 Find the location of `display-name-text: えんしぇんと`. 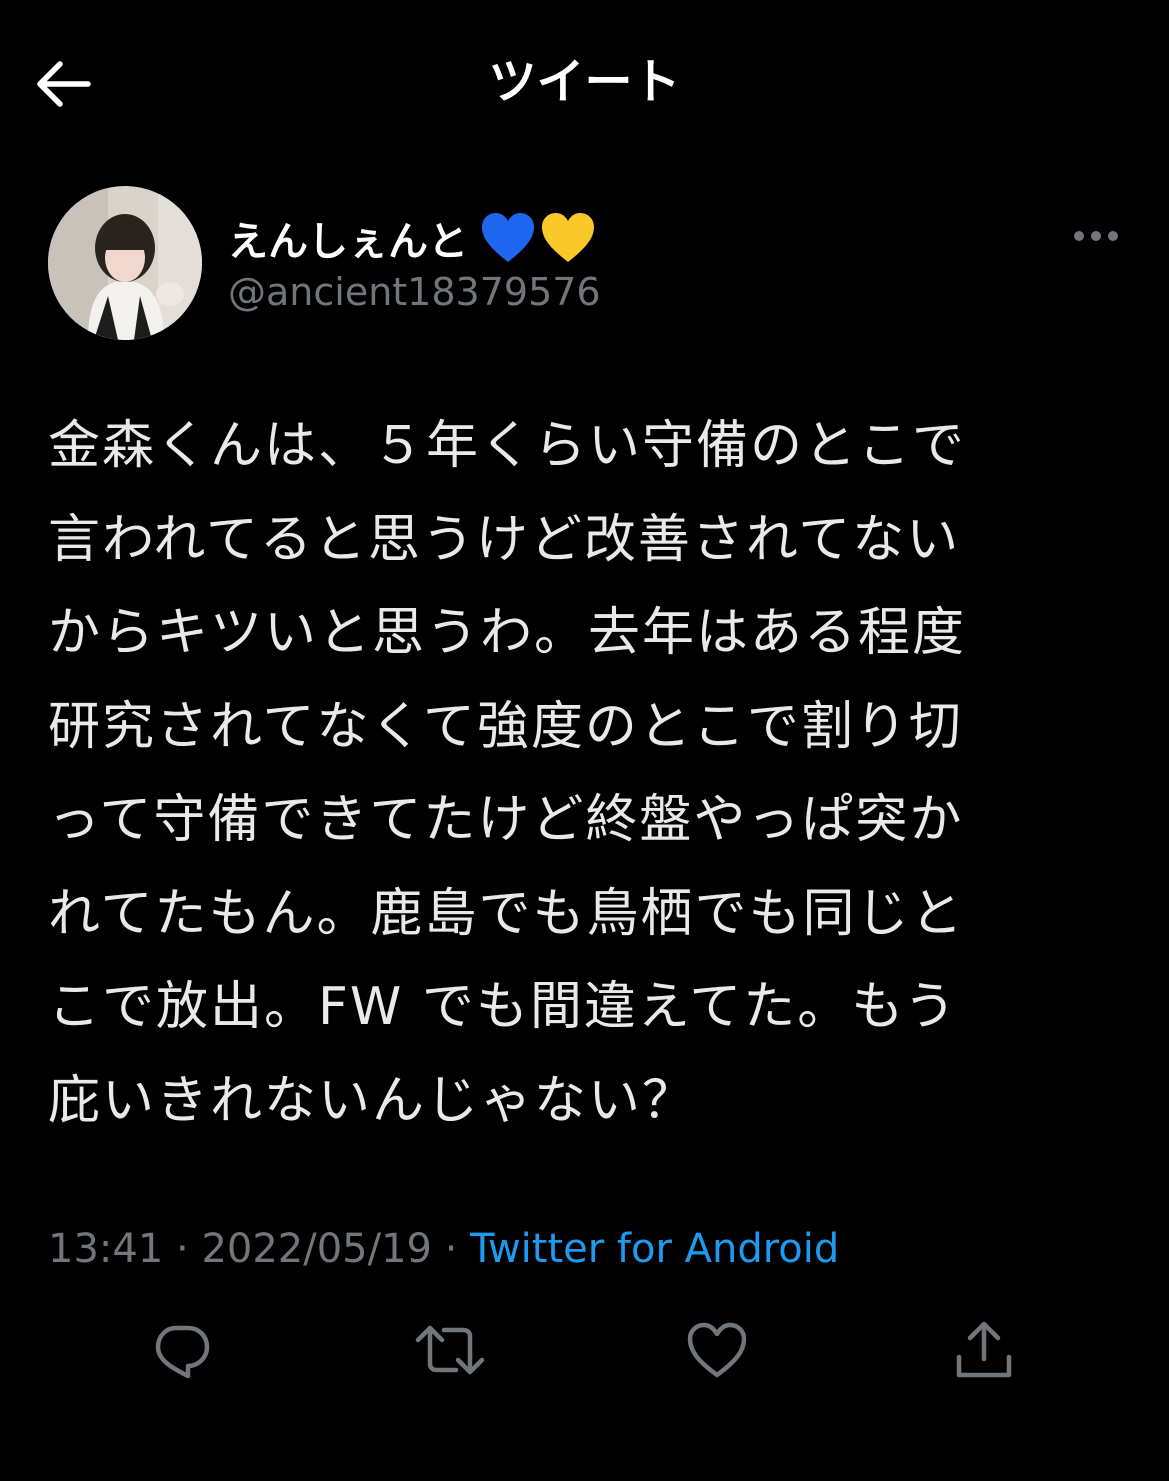

display-name-text: えんしぇんと is located at coordinates (348, 242).